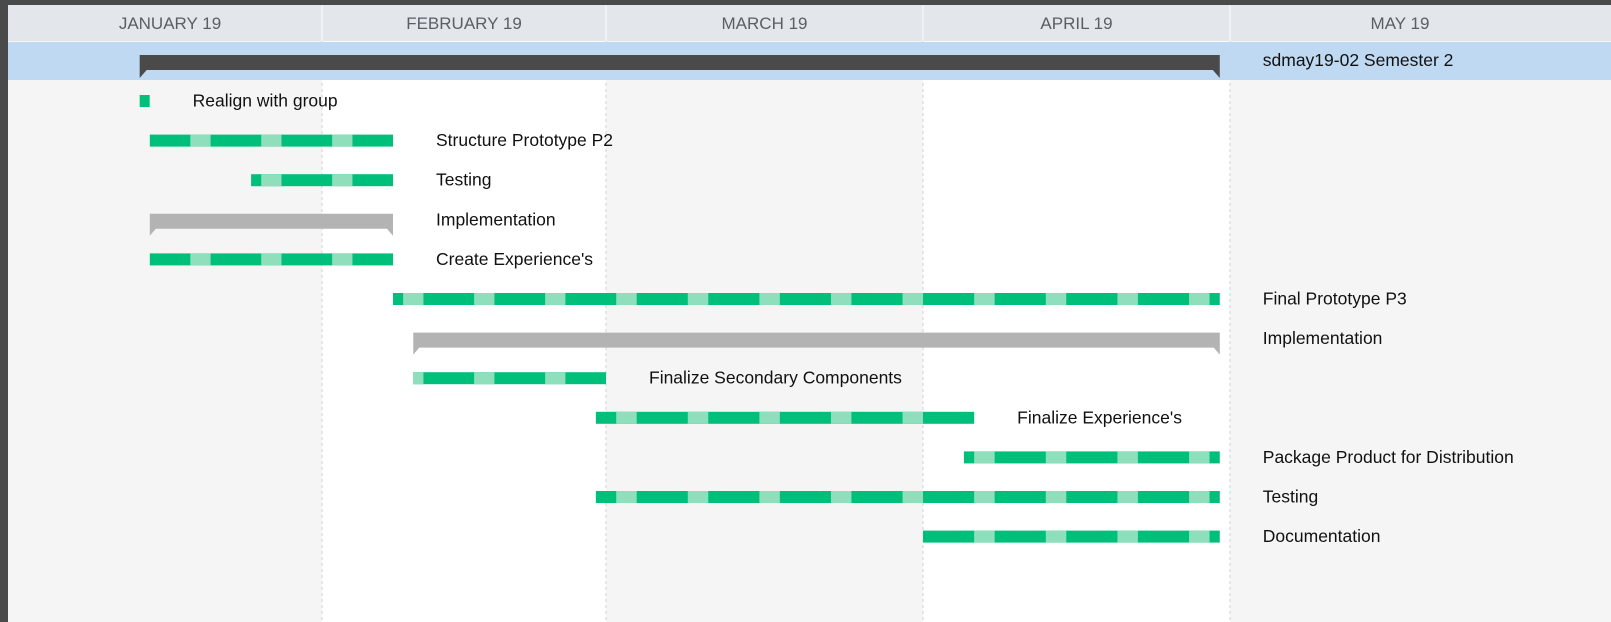 The width and height of the screenshot is (1611, 622). Describe the element at coordinates (805, 2) in the screenshot. I see `frame-top` at that location.